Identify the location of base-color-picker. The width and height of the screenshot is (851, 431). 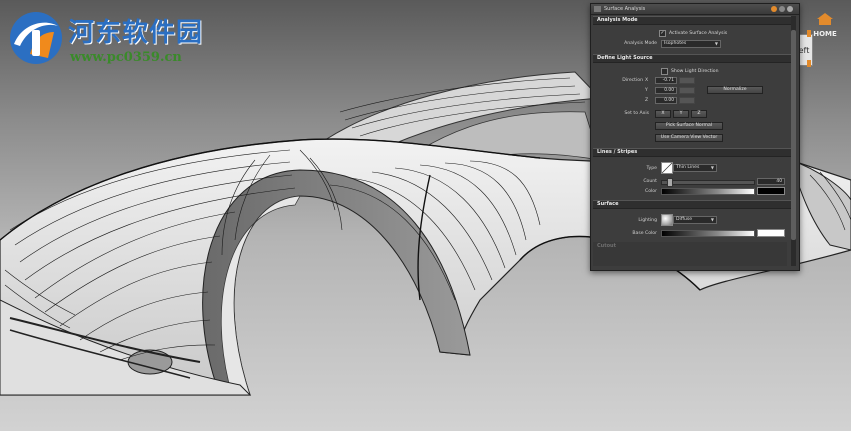
(708, 233).